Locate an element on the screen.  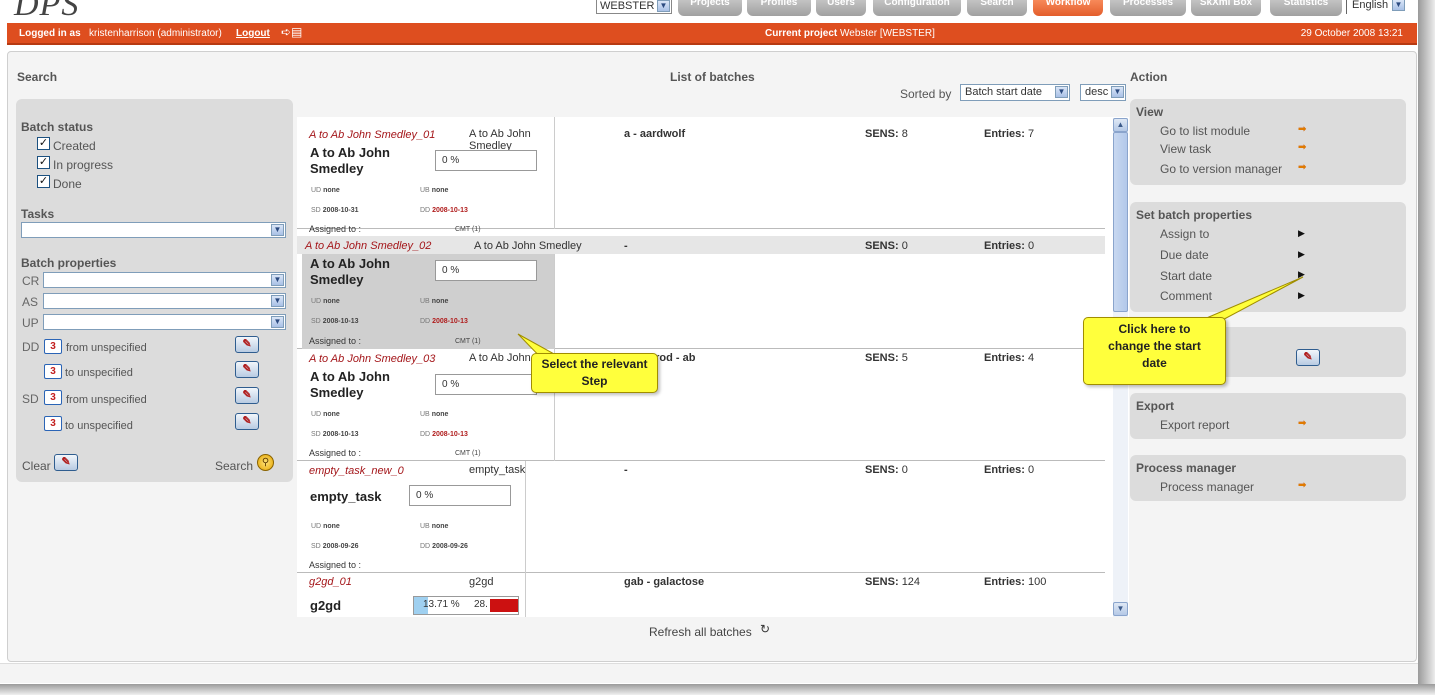
batch-title: empty_task is located at coordinates (346, 496).